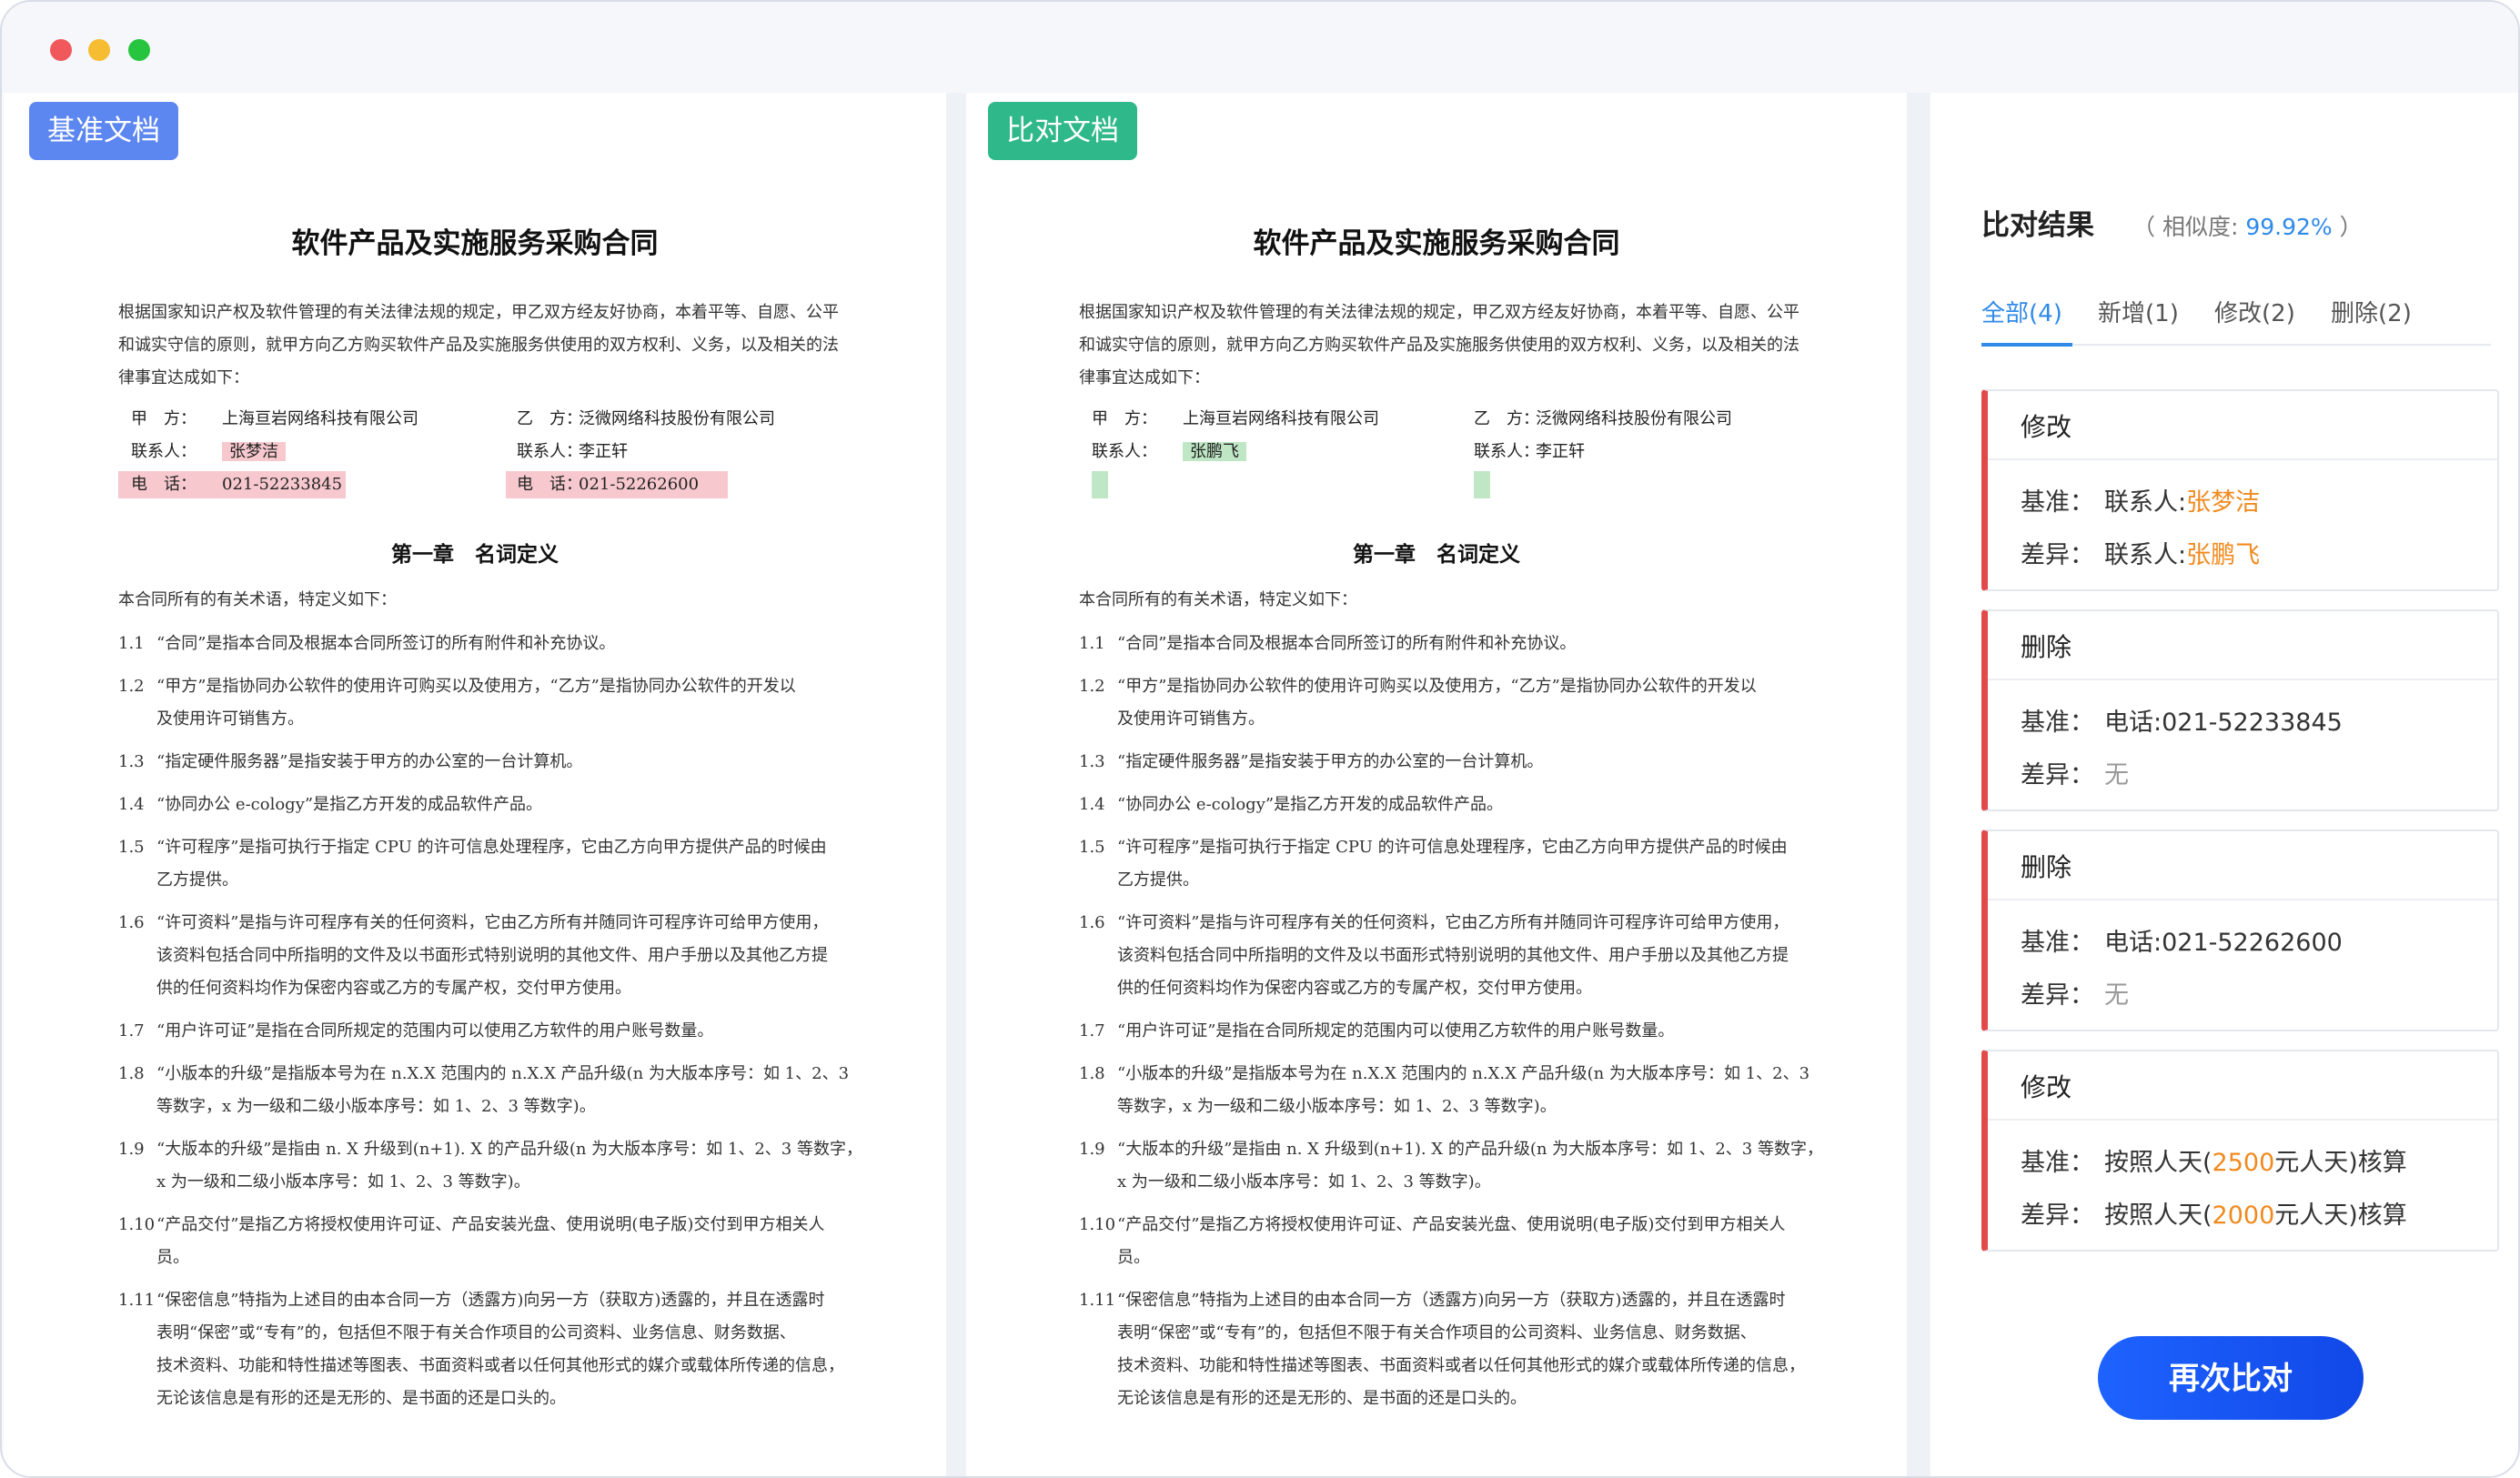  I want to click on chapter-heading: 第一章 名词定义, so click(1437, 554).